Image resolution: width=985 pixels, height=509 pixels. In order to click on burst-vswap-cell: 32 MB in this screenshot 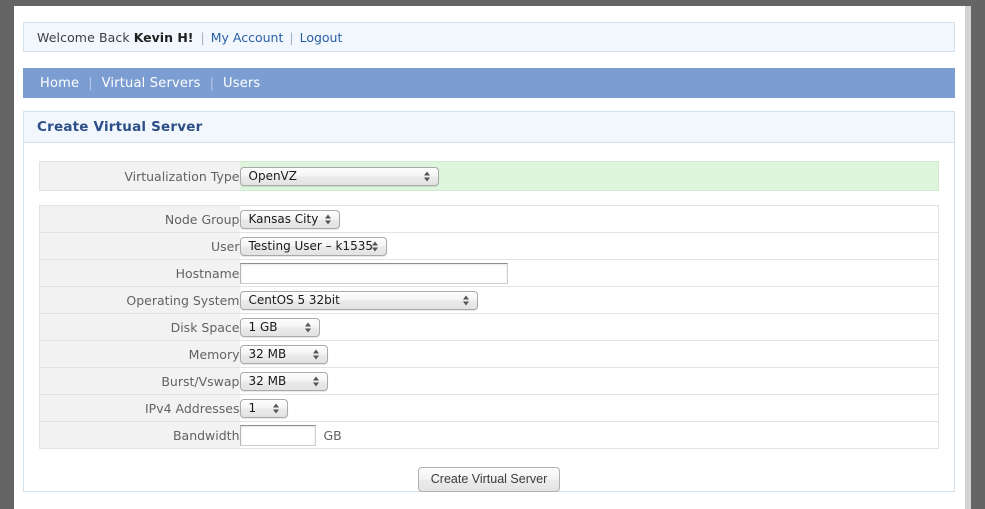, I will do `click(589, 381)`.